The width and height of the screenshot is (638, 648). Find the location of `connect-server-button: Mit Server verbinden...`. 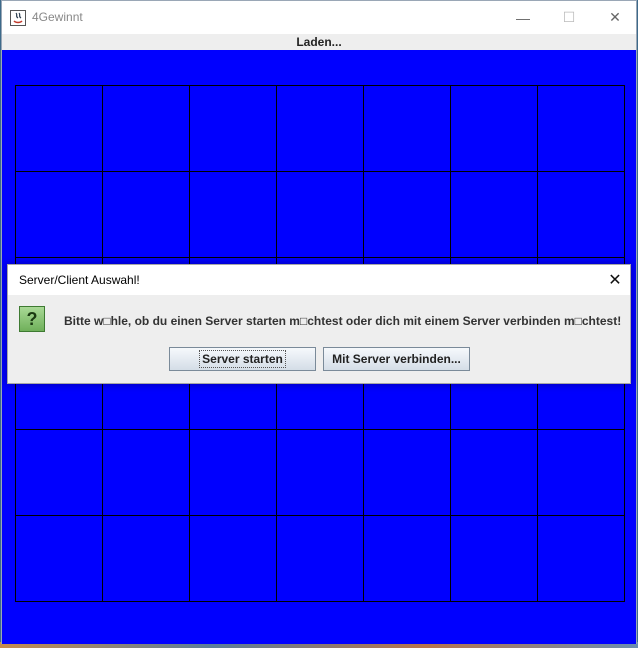

connect-server-button: Mit Server verbinden... is located at coordinates (396, 359).